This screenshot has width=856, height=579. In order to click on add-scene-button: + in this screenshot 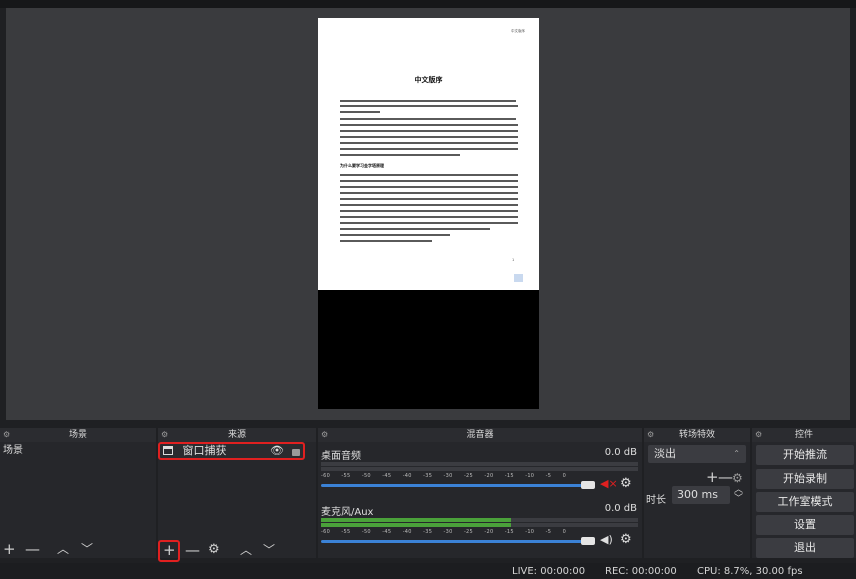, I will do `click(9, 549)`.